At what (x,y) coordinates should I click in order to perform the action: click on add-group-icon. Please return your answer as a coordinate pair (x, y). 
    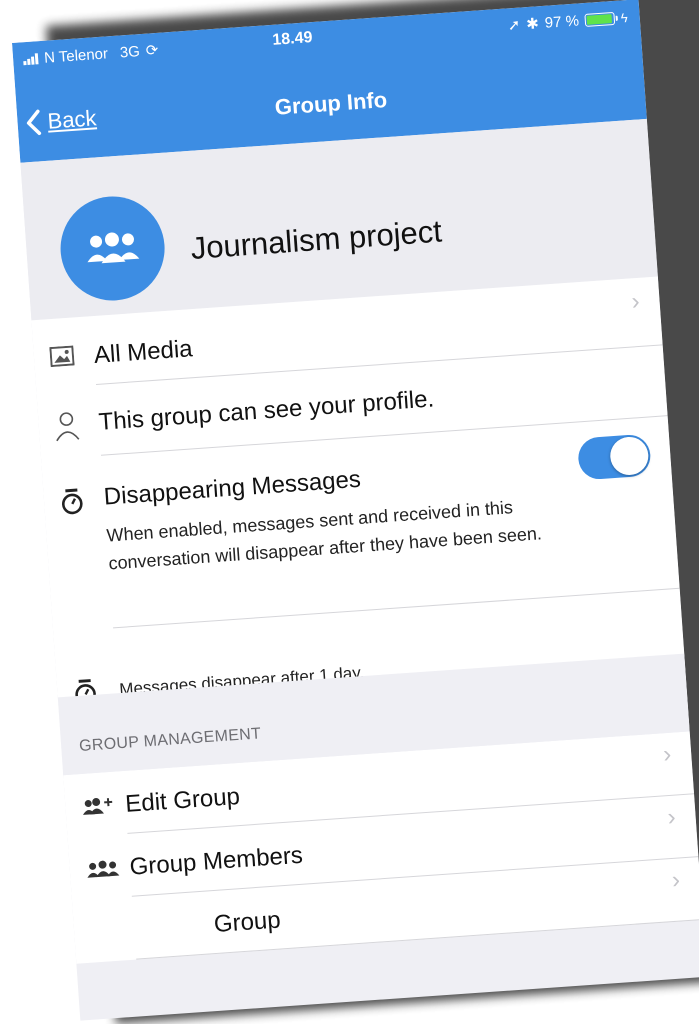
    Looking at the image, I should click on (98, 806).